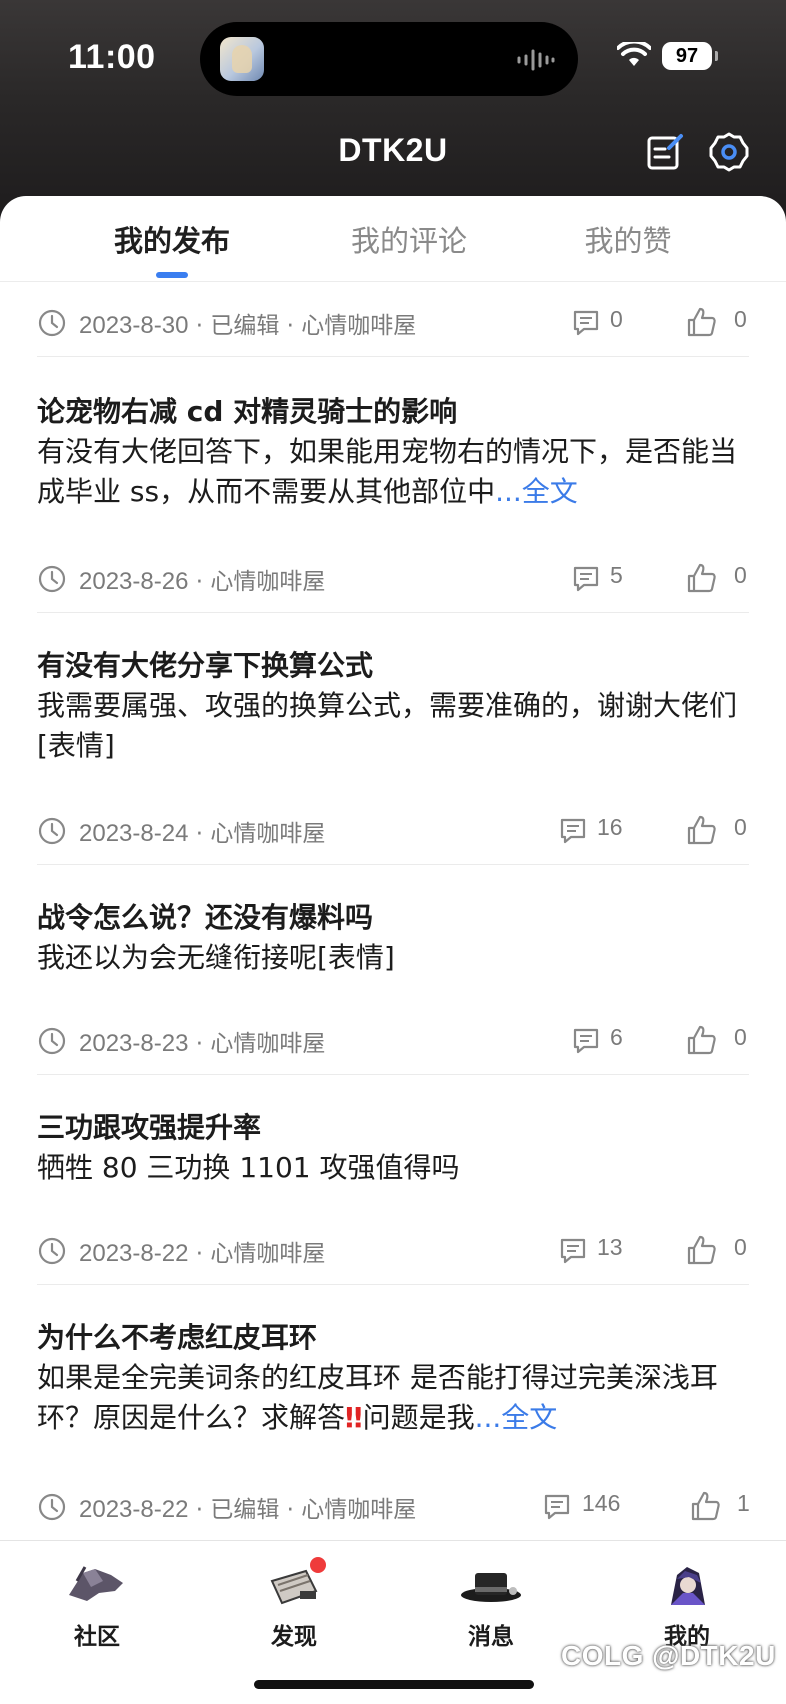 The height and width of the screenshot is (1704, 786). I want to click on double-exclamation-icon: ‼, so click(354, 1417).